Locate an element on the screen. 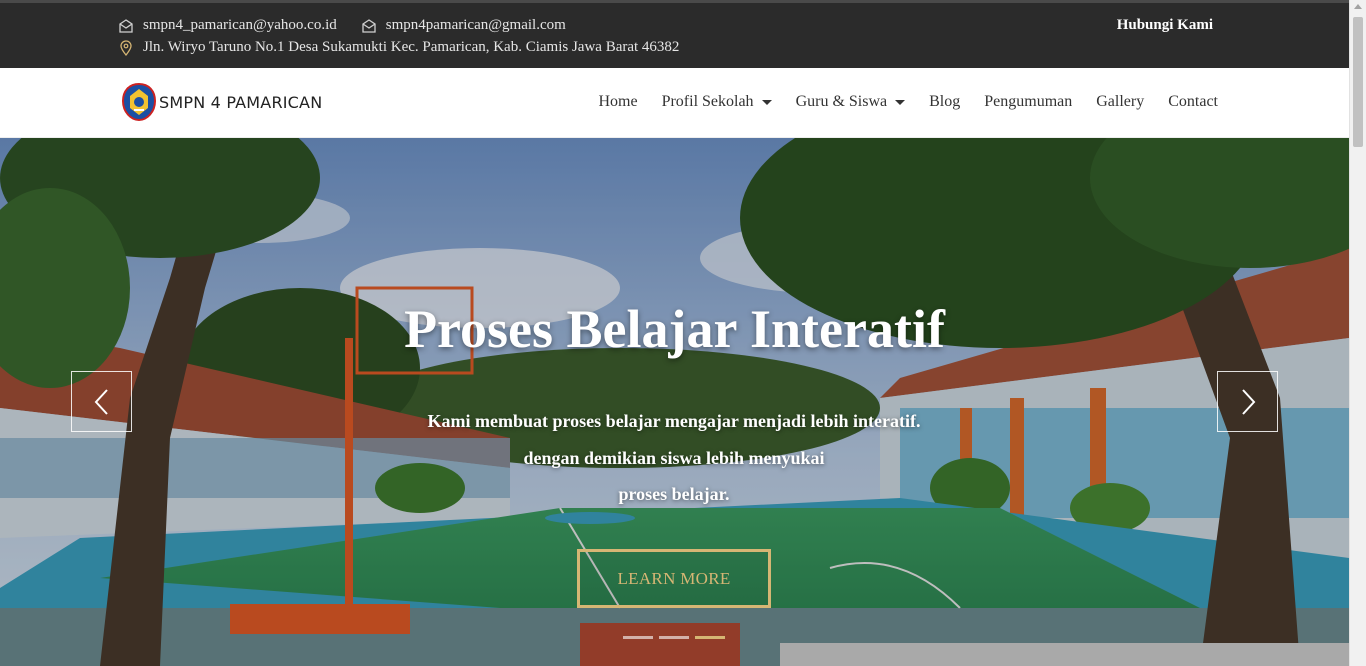 The width and height of the screenshot is (1366, 666). nav-guru-siswa: Guru & Siswa is located at coordinates (851, 102).